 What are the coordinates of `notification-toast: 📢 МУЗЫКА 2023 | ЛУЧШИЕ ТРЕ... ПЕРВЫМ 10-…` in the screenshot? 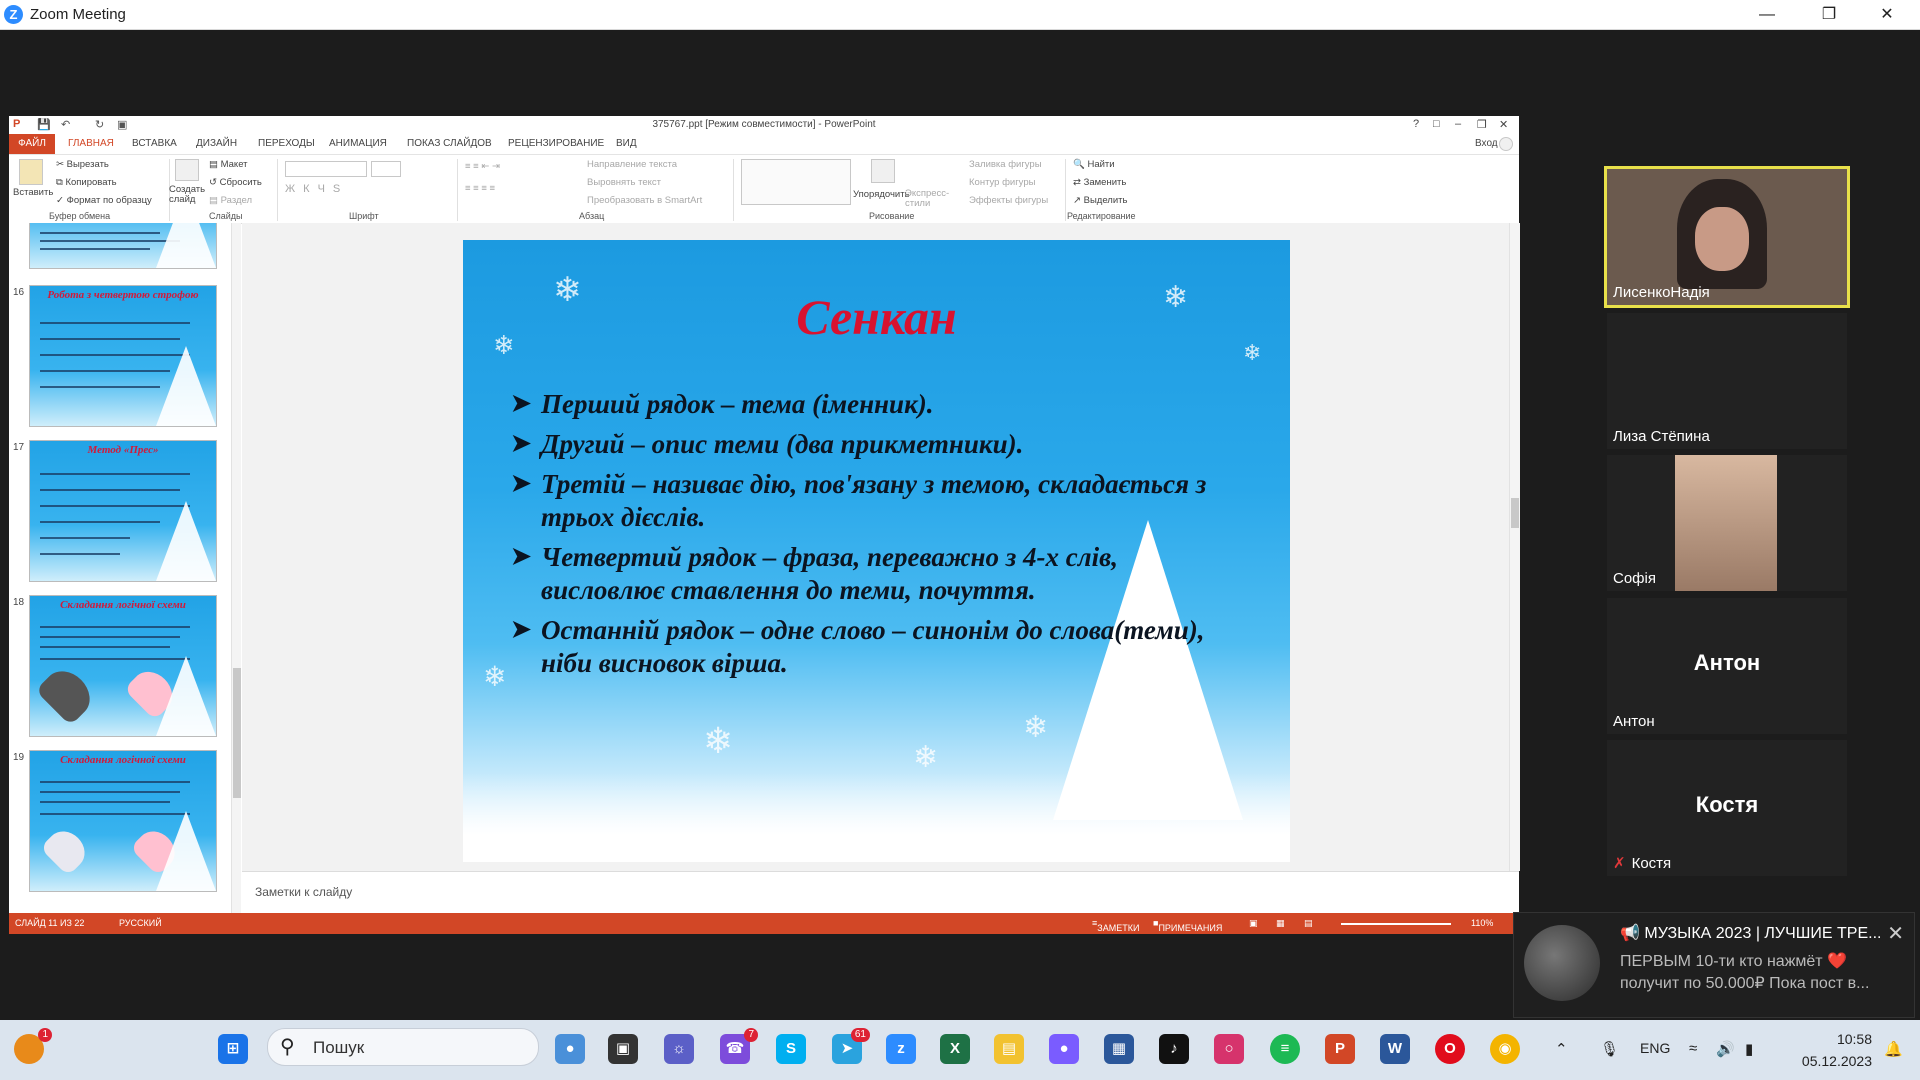 It's located at (1714, 965).